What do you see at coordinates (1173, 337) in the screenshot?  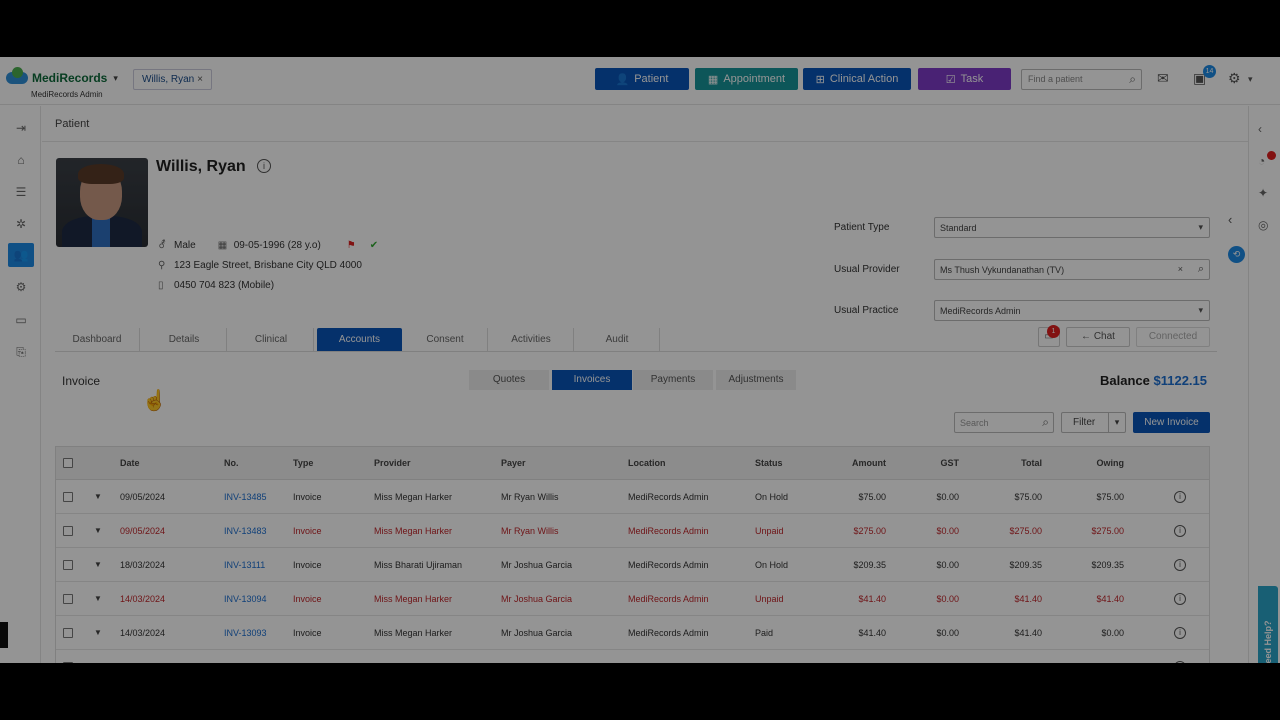 I see `connected-button: Connected` at bounding box center [1173, 337].